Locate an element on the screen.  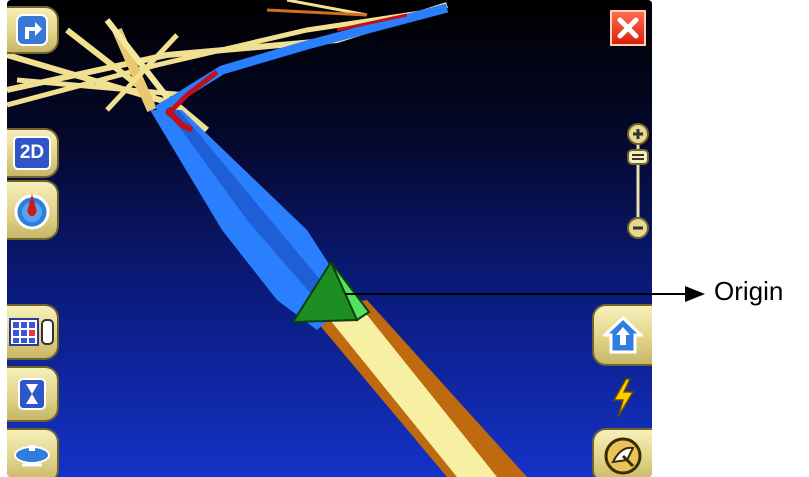
gps-satellite-icon is located at coordinates (623, 456).